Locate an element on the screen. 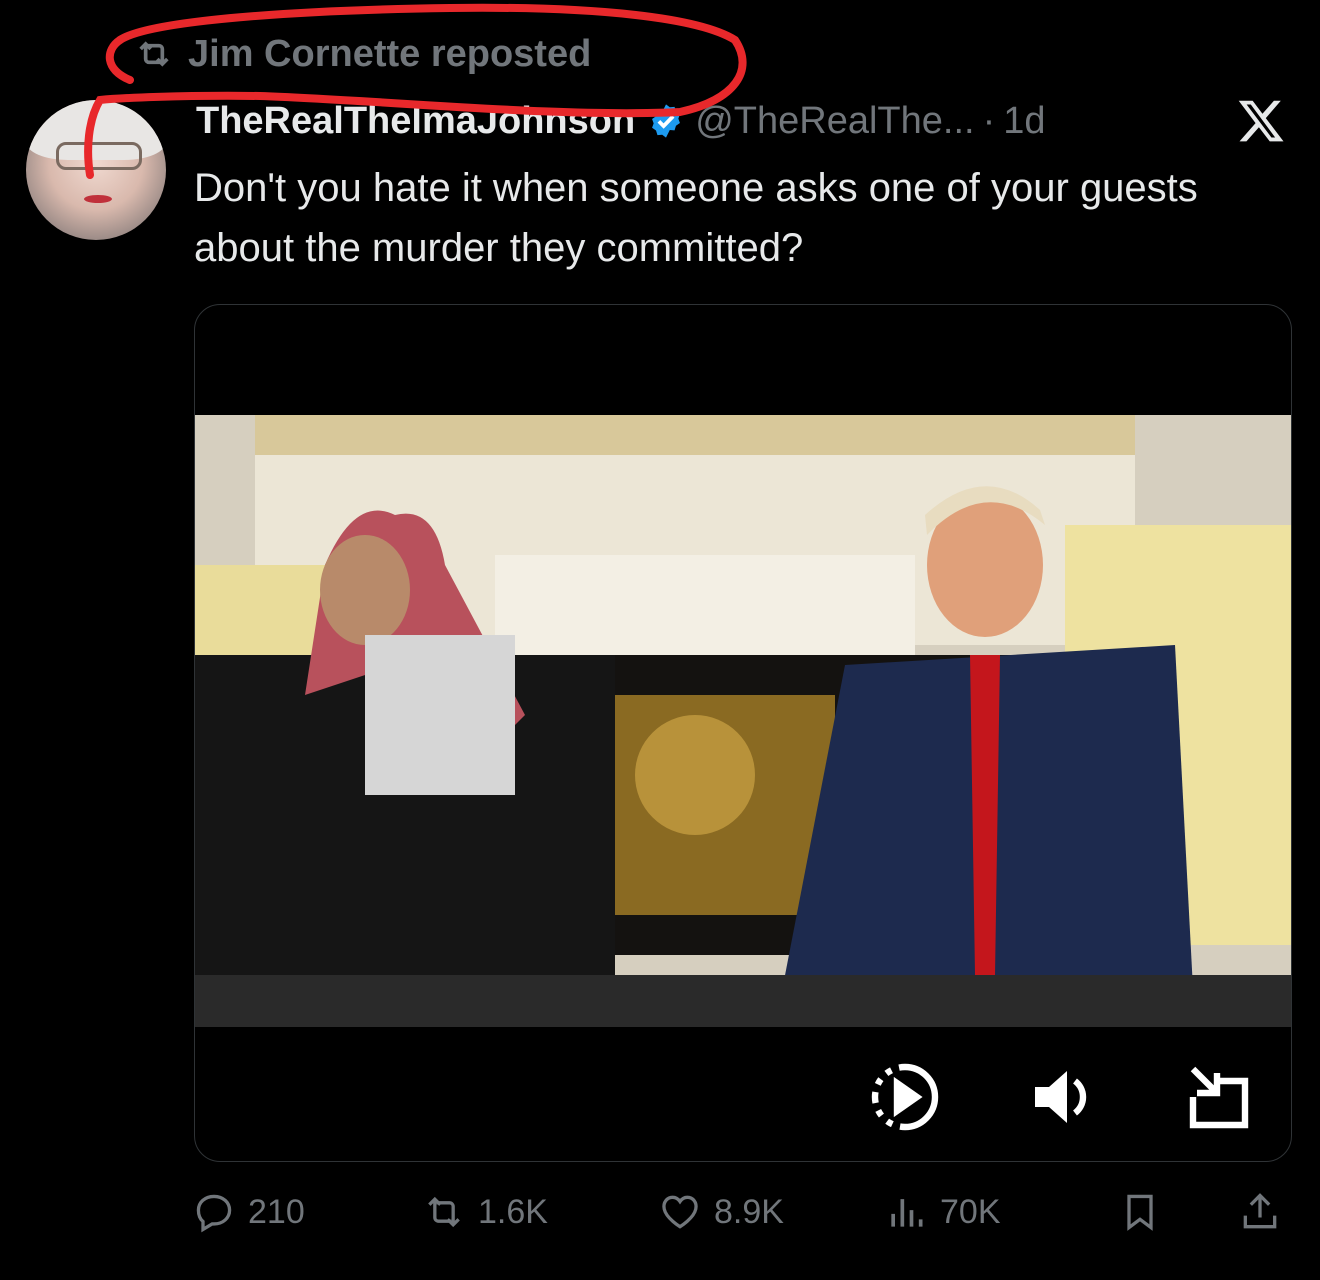 The height and width of the screenshot is (1280, 1320). repost-icon is located at coordinates (154, 54).